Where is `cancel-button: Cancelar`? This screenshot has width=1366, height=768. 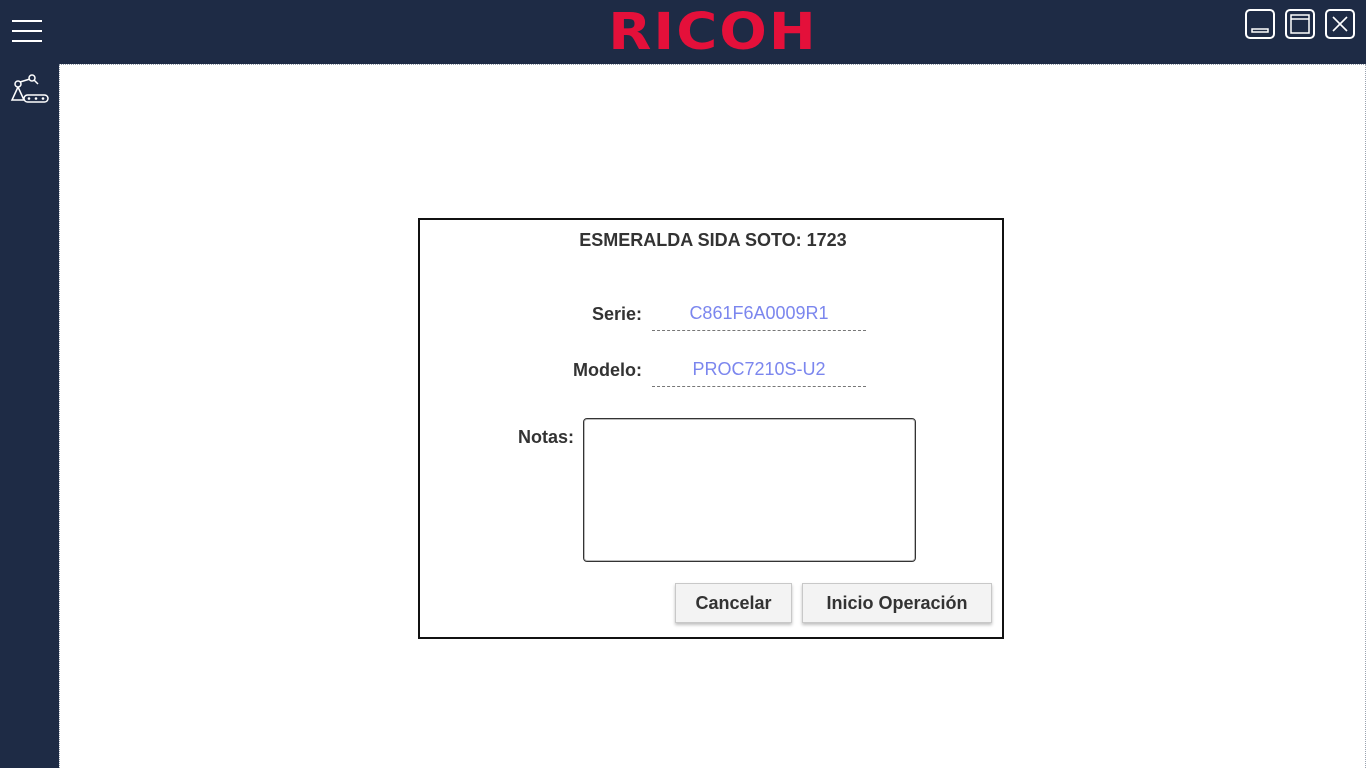 cancel-button: Cancelar is located at coordinates (733, 603).